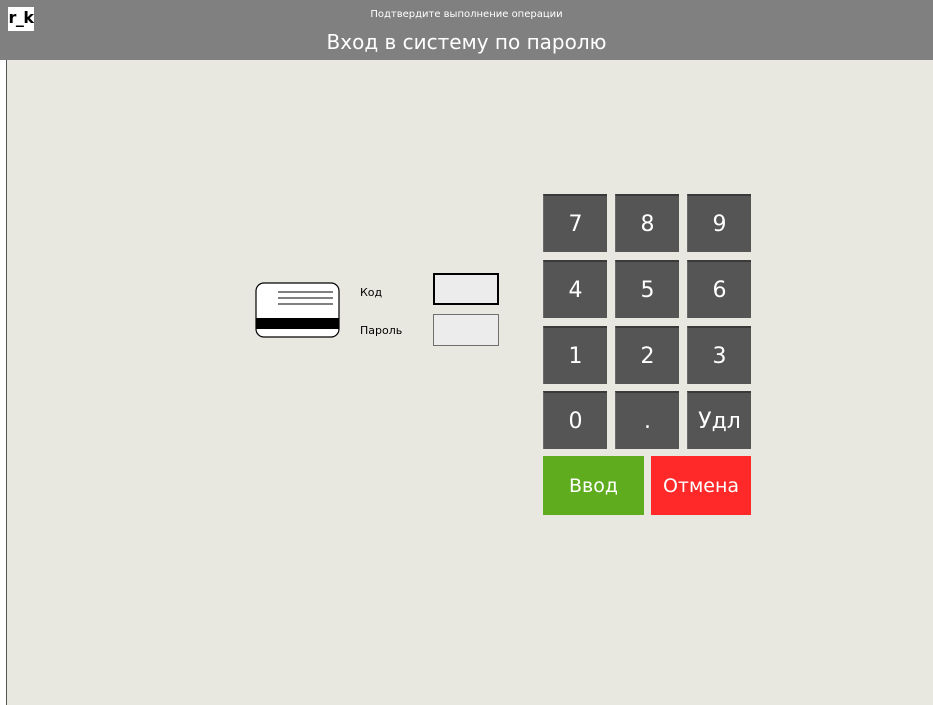  Describe the element at coordinates (575, 289) in the screenshot. I see `key-4: 4` at that location.